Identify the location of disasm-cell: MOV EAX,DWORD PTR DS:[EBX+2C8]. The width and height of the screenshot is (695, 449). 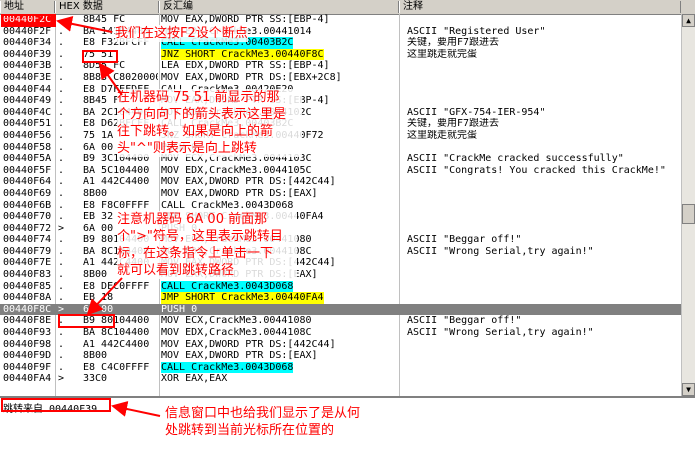
(251, 77).